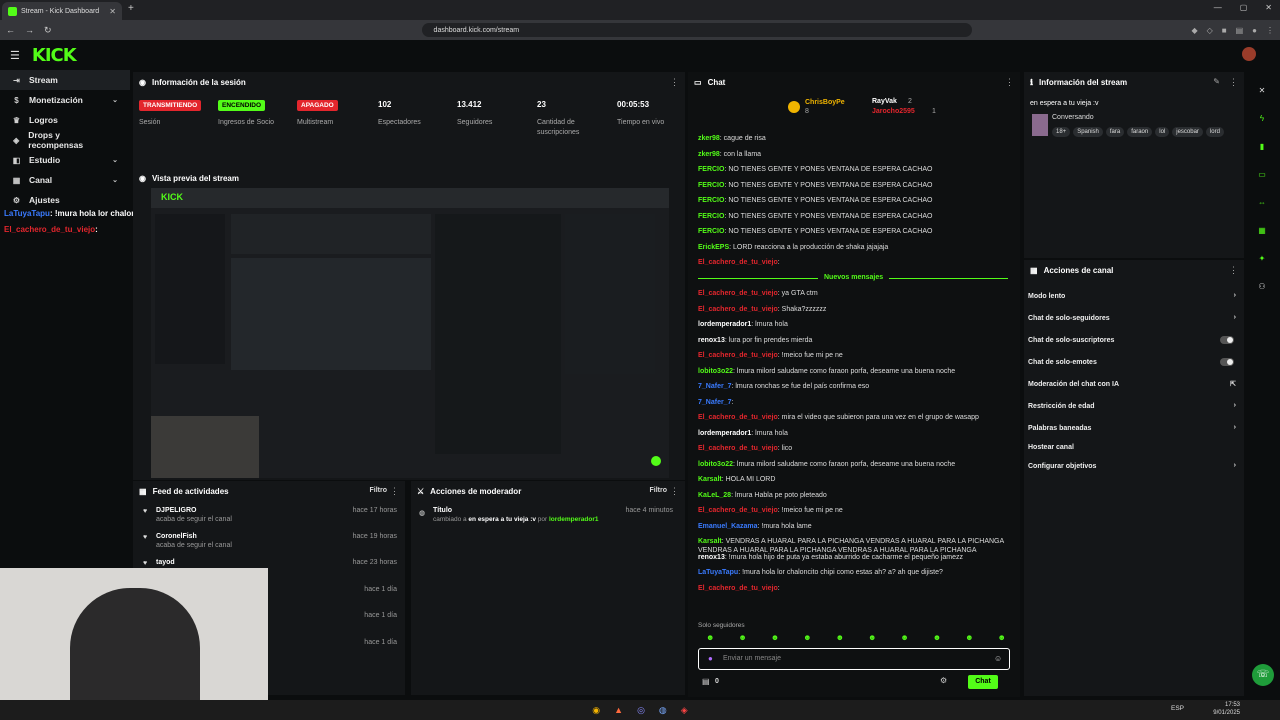 The height and width of the screenshot is (720, 1280). I want to click on channel-action-row: Chat de solo-seguidores ›, so click(1134, 318).